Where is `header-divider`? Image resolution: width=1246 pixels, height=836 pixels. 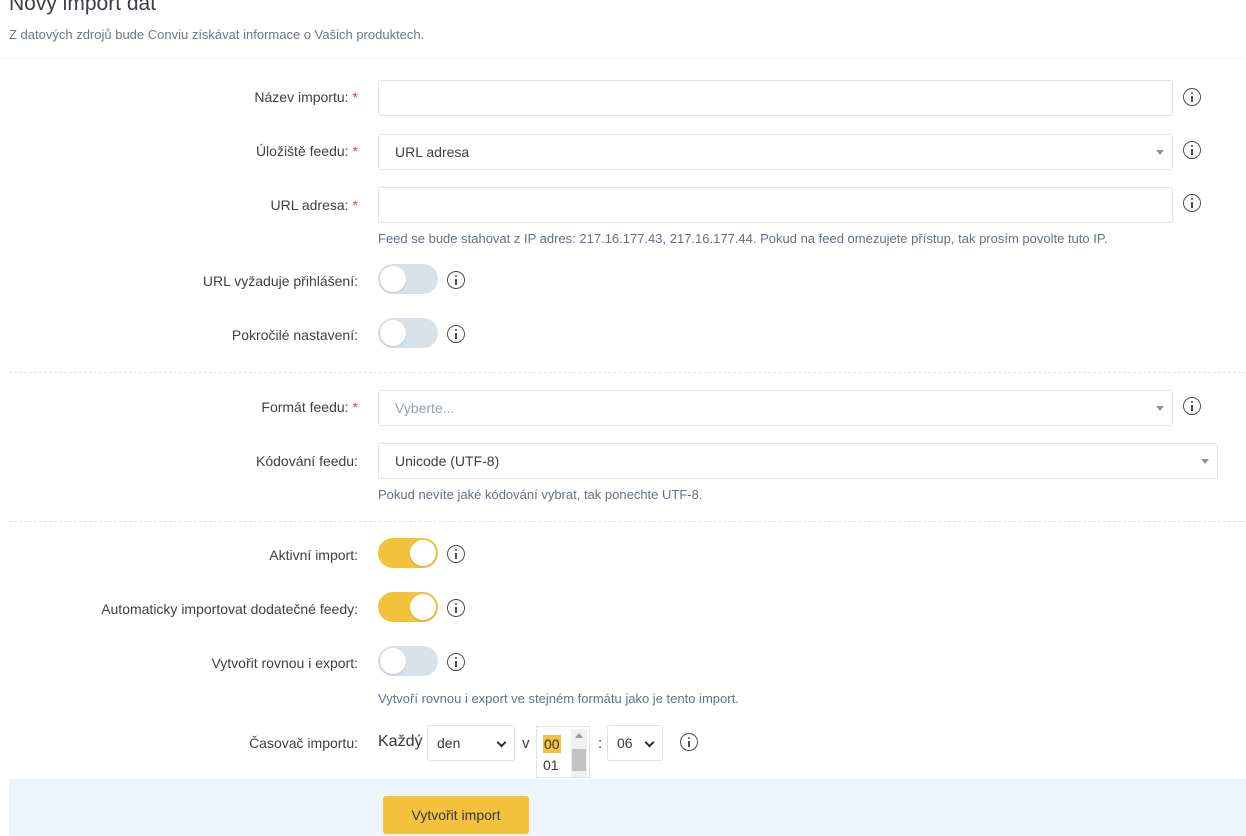 header-divider is located at coordinates (623, 58).